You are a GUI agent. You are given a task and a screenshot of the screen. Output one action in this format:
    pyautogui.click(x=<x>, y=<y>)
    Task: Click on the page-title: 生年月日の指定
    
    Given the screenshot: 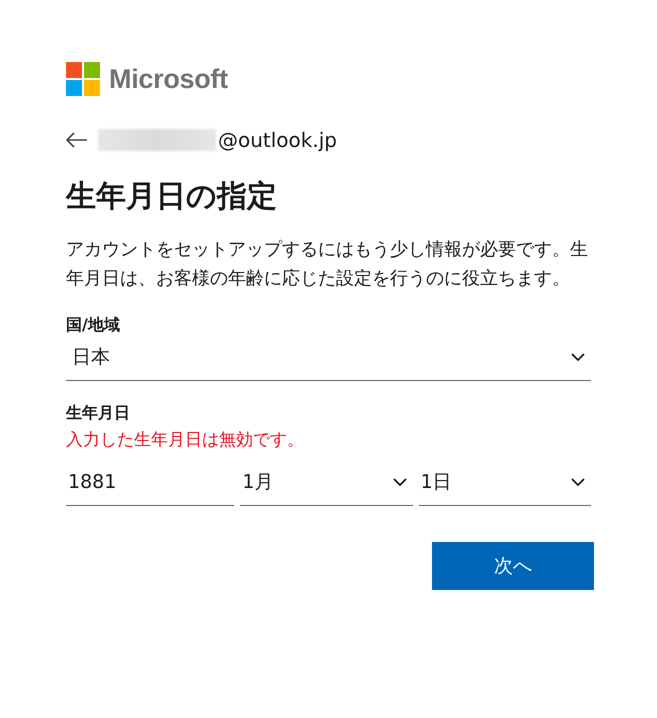 What is the action you would take?
    pyautogui.click(x=172, y=197)
    